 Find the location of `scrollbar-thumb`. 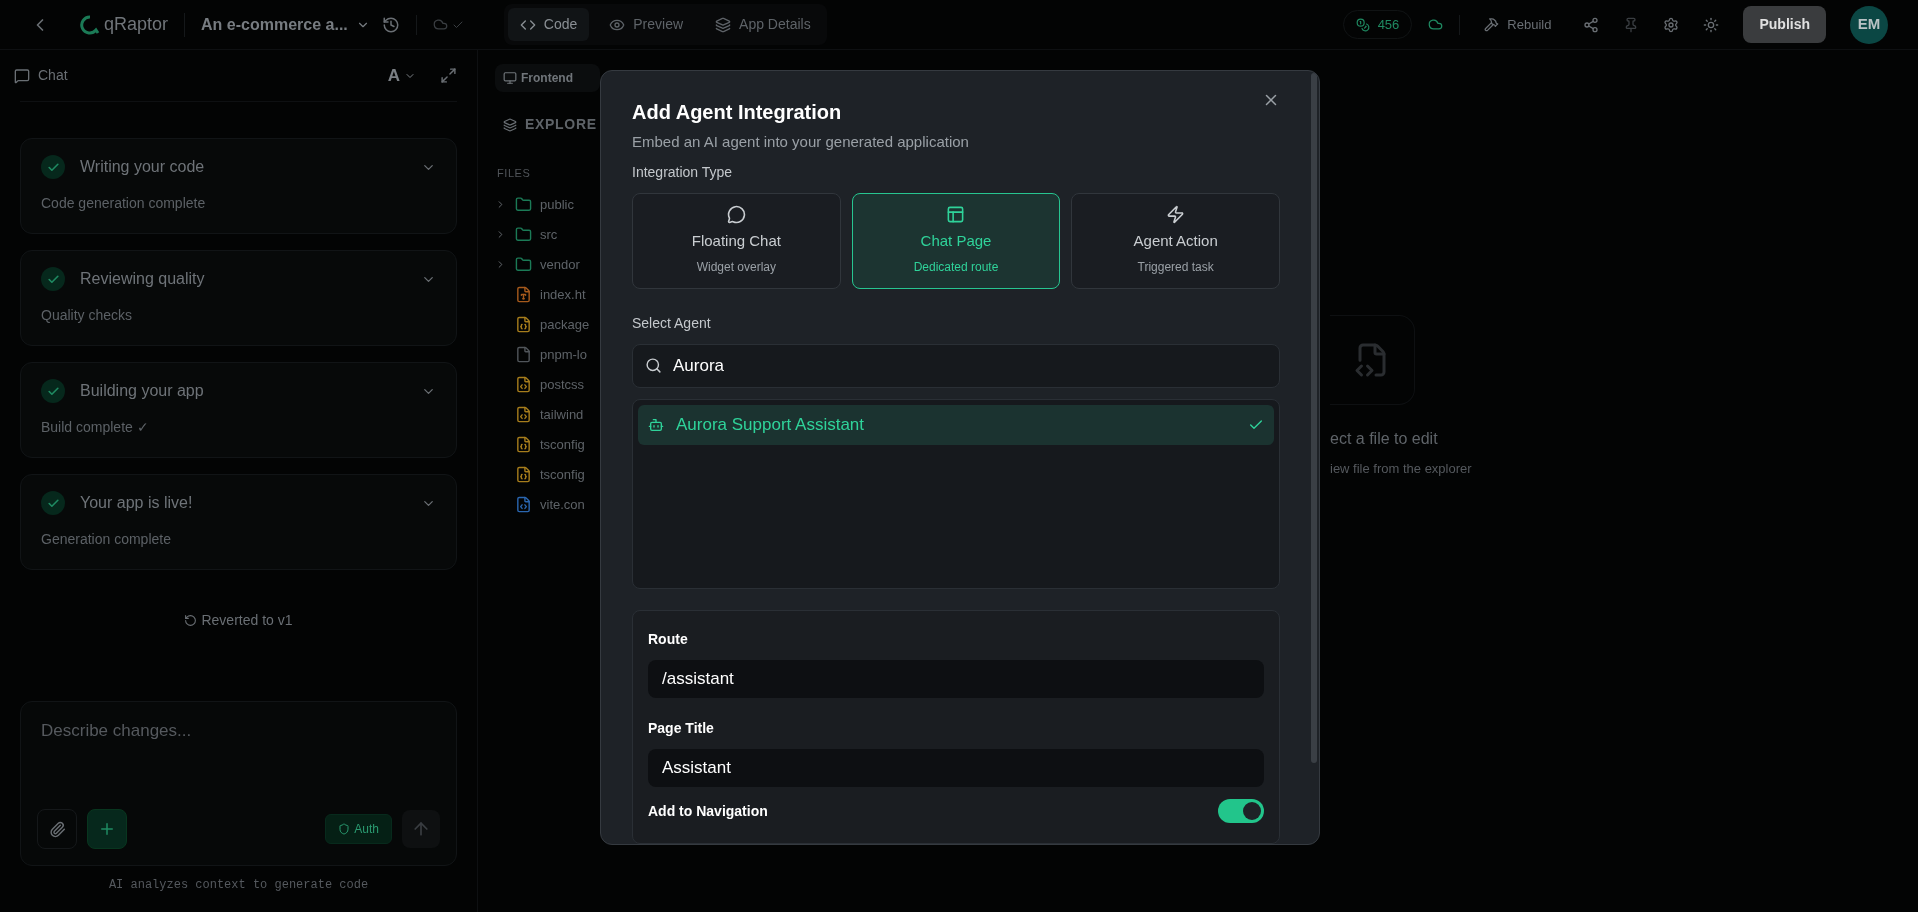

scrollbar-thumb is located at coordinates (1314, 418).